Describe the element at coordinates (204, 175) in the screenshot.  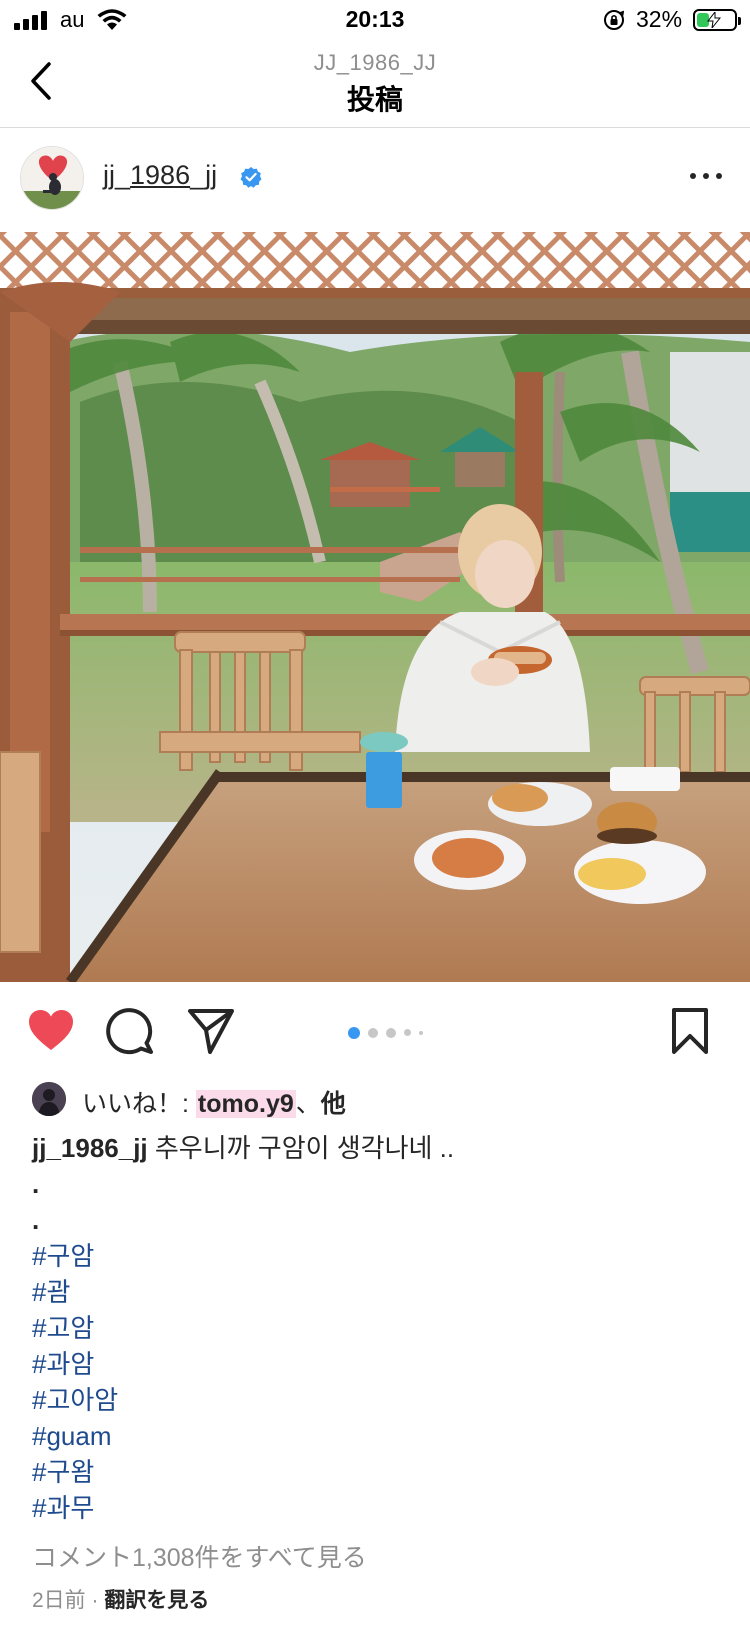
I see `username-part: _jj` at that location.